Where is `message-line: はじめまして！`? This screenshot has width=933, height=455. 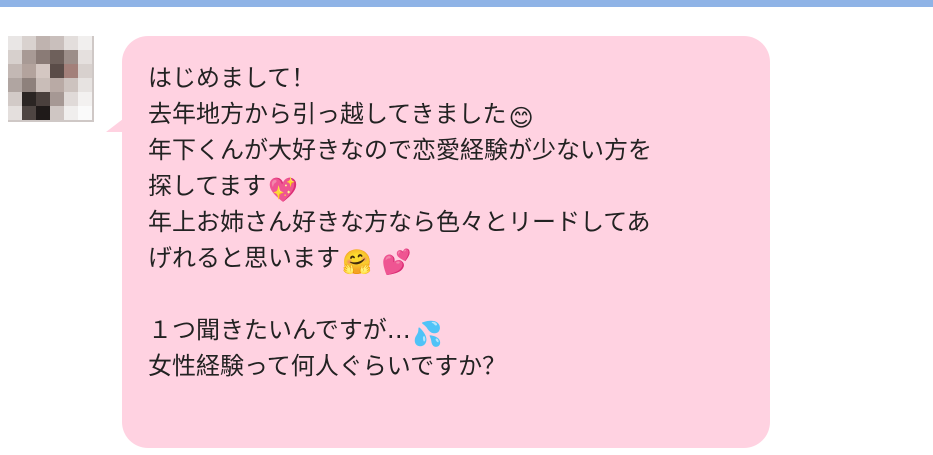
message-line: はじめまして！ is located at coordinates (232, 78).